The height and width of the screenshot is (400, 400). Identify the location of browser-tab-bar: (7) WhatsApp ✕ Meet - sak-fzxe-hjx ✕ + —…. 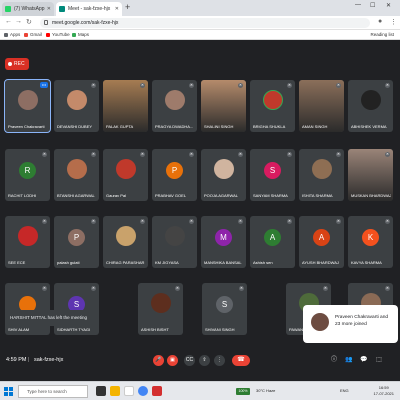
(200, 8).